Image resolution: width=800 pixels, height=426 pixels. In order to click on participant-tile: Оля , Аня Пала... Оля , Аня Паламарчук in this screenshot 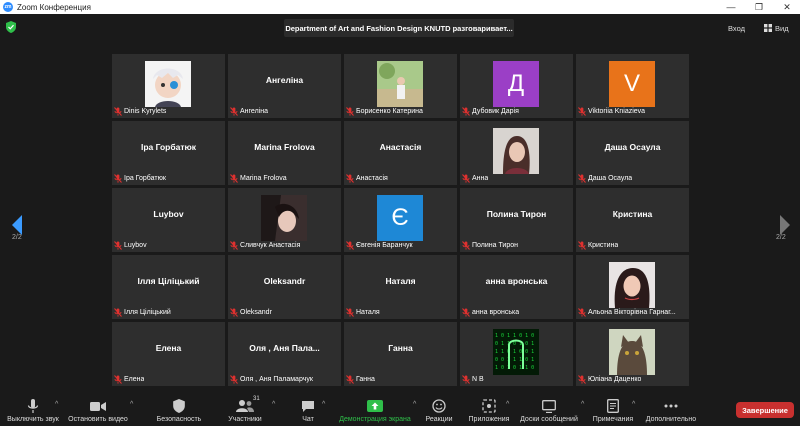, I will do `click(284, 354)`.